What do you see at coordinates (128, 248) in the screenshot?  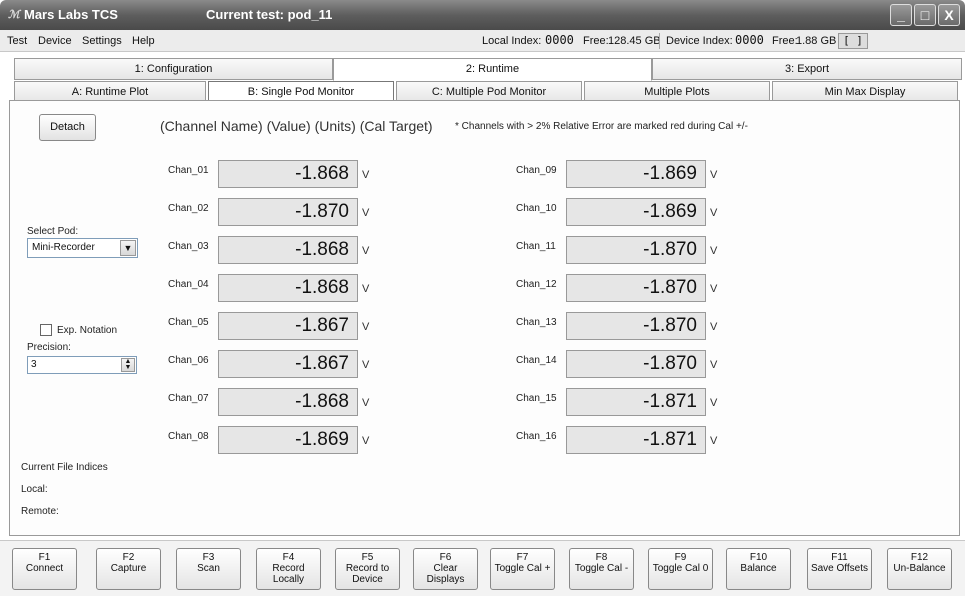 I see `chevron-down-icon: ▼` at bounding box center [128, 248].